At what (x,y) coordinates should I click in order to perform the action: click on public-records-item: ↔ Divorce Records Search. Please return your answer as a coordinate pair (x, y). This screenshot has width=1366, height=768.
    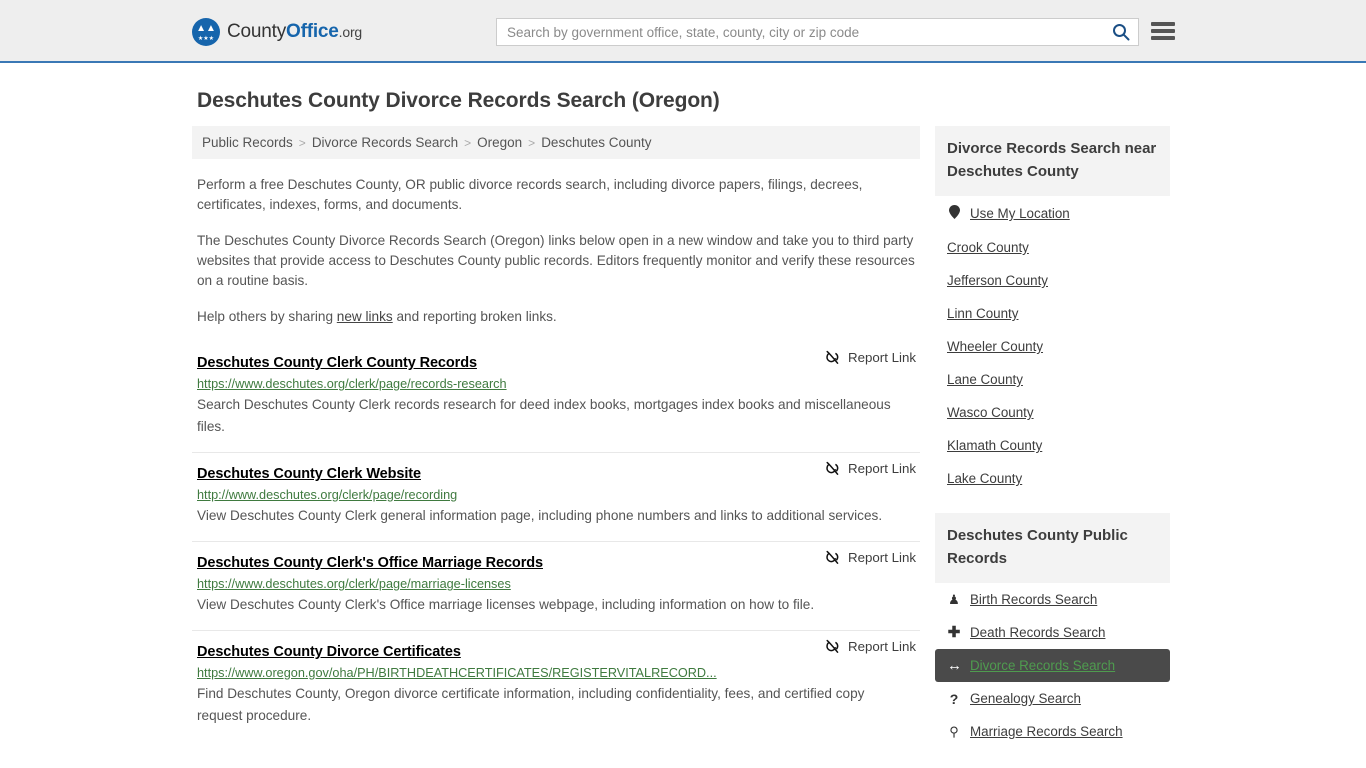
    Looking at the image, I should click on (1052, 665).